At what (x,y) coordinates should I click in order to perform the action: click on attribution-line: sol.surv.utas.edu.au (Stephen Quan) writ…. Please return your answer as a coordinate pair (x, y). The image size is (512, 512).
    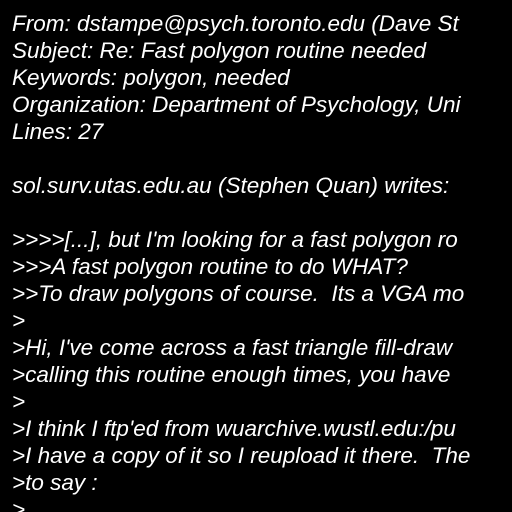
    Looking at the image, I should click on (231, 185).